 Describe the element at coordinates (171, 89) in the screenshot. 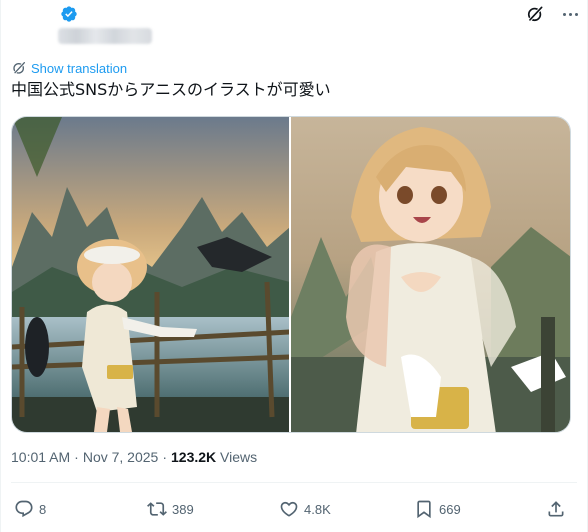

I see `tweet-text: 中国公式SNSからアニスのイラストが可愛い` at that location.